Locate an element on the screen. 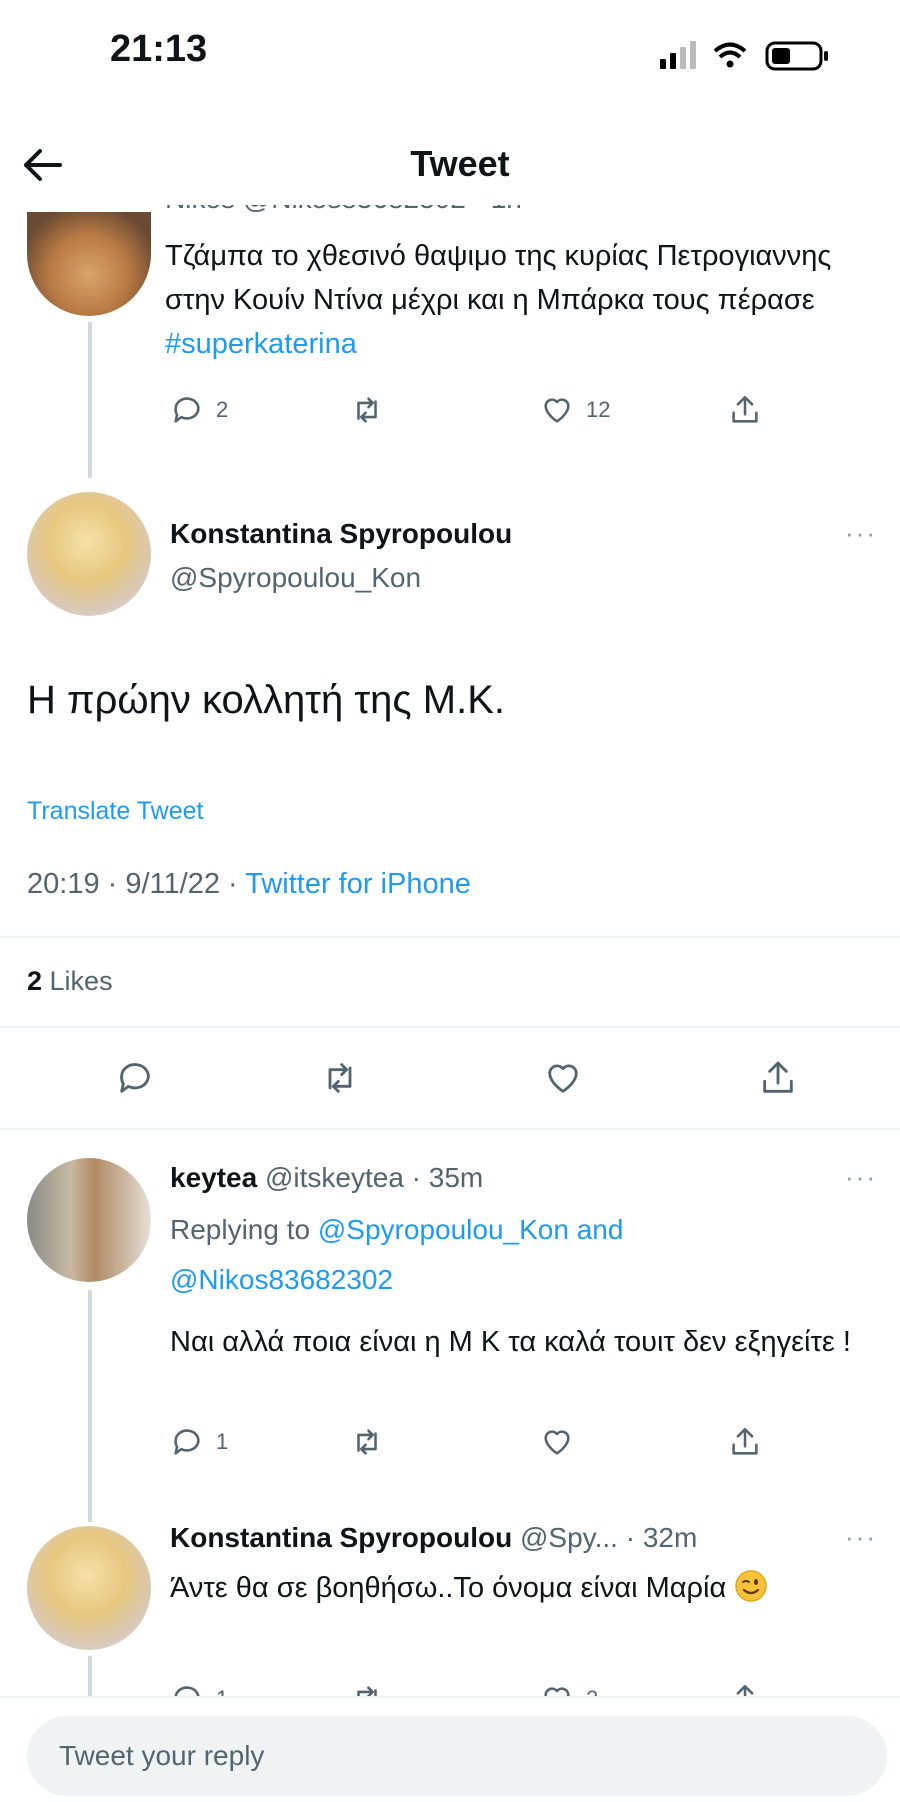 The height and width of the screenshot is (1802, 900). like-action: 12 is located at coordinates (575, 410).